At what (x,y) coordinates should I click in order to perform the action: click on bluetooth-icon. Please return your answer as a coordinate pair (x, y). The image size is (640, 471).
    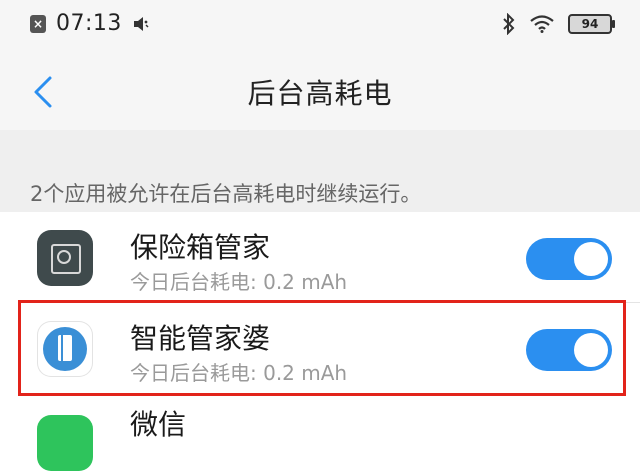
    Looking at the image, I should click on (509, 24).